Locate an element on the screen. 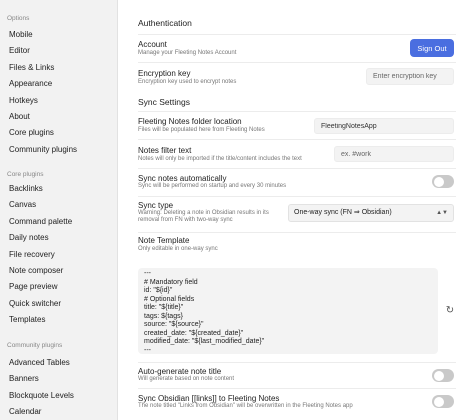  encryption-key-input is located at coordinates (410, 76).